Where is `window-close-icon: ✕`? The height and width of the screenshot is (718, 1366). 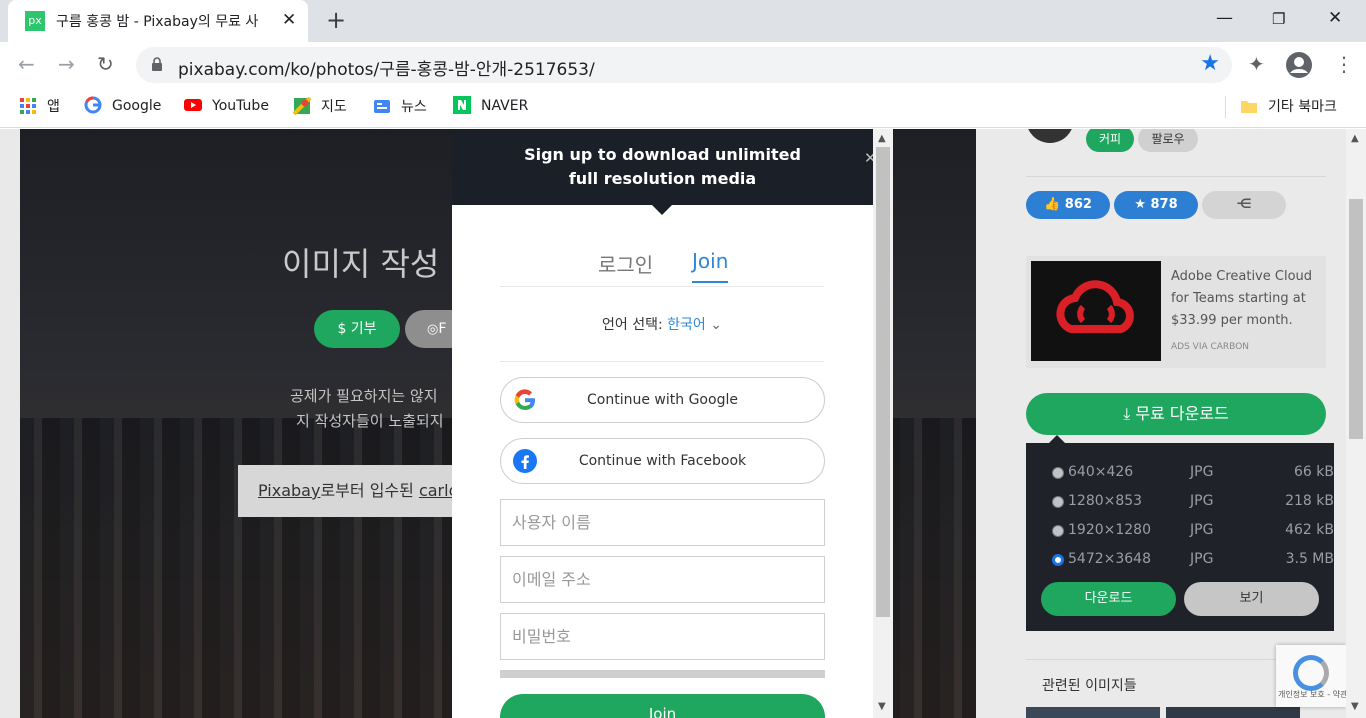 window-close-icon: ✕ is located at coordinates (1335, 18).